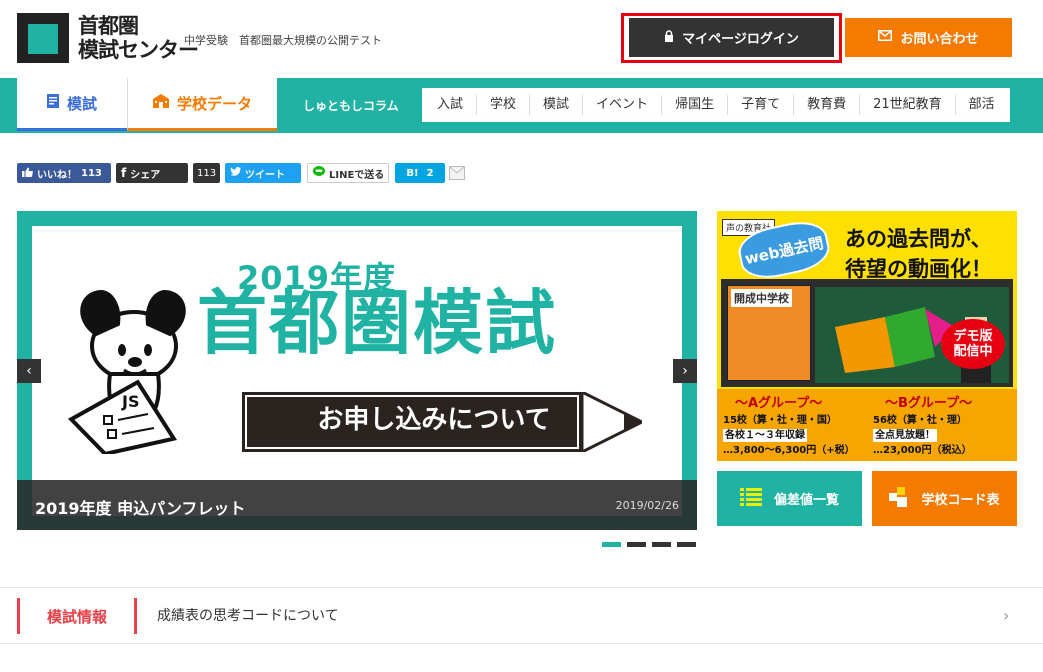 This screenshot has height=672, width=1043. What do you see at coordinates (685, 371) in the screenshot?
I see `carousel-next-arrow-icon: ›` at bounding box center [685, 371].